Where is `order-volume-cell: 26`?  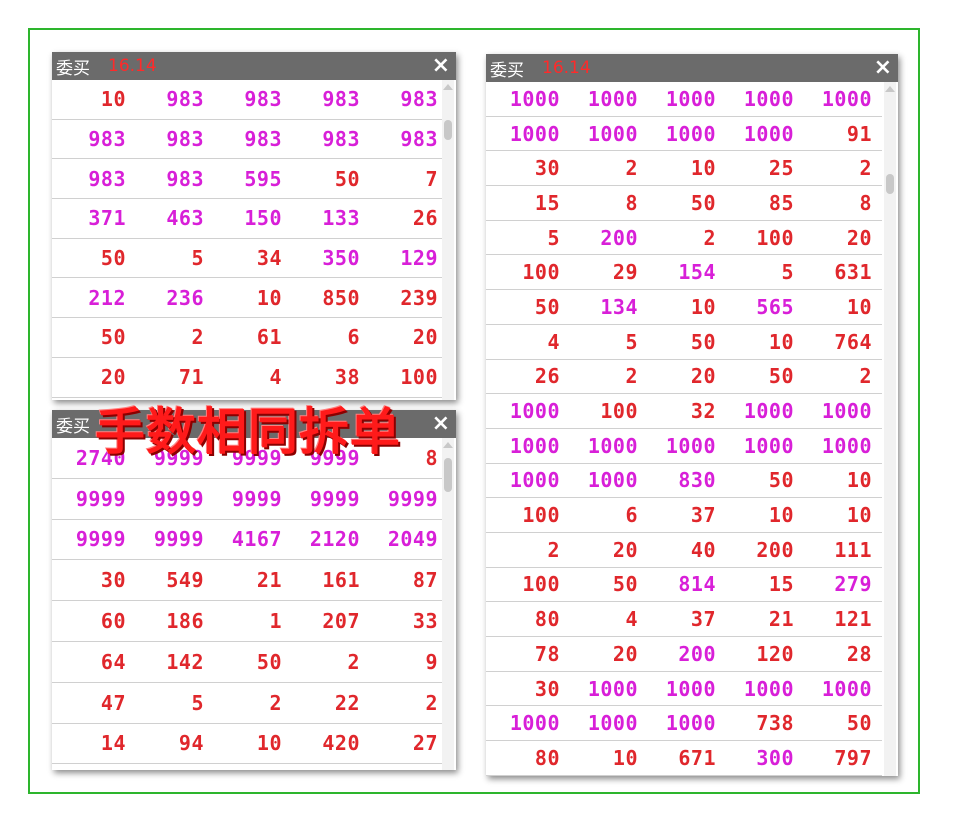 order-volume-cell: 26 is located at coordinates (425, 218).